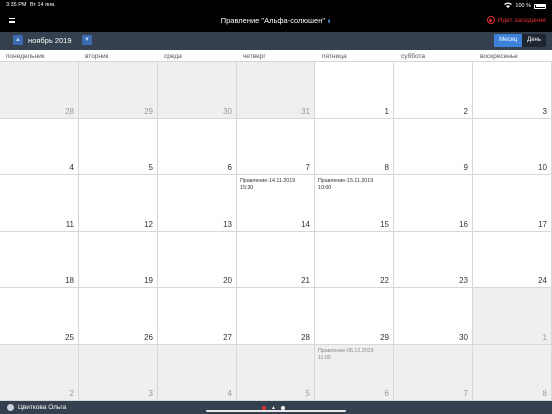 The image size is (552, 414). I want to click on day-number: 9, so click(465, 167).